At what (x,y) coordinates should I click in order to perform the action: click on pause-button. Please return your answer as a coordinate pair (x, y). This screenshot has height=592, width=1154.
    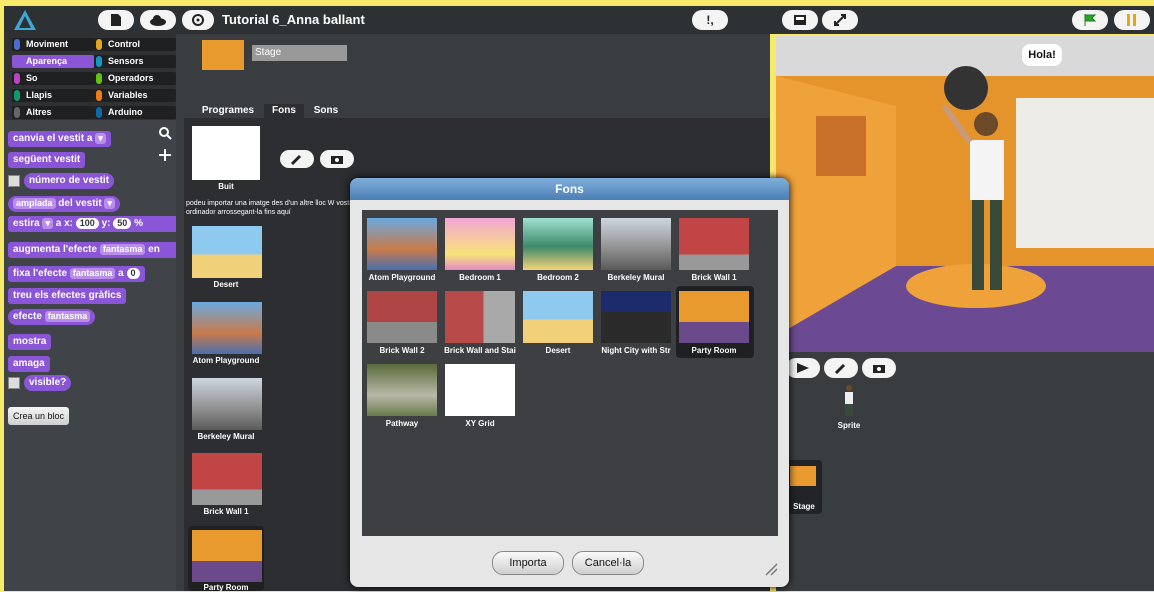
    Looking at the image, I should click on (1132, 20).